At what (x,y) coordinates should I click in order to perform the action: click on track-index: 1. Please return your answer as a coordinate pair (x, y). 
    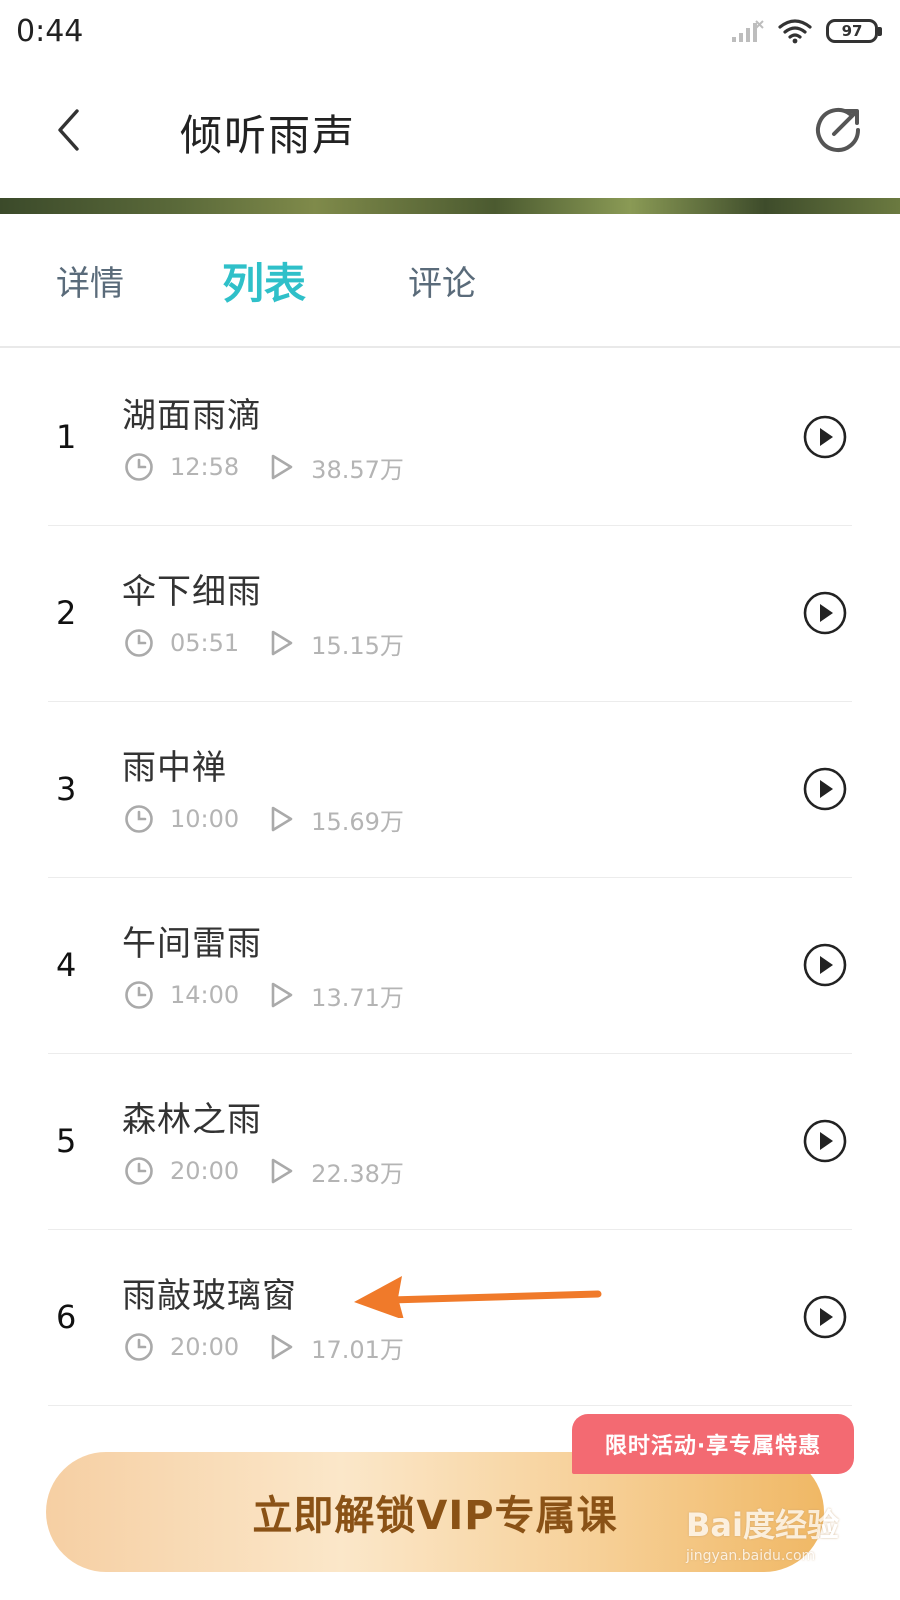
    Looking at the image, I should click on (66, 437).